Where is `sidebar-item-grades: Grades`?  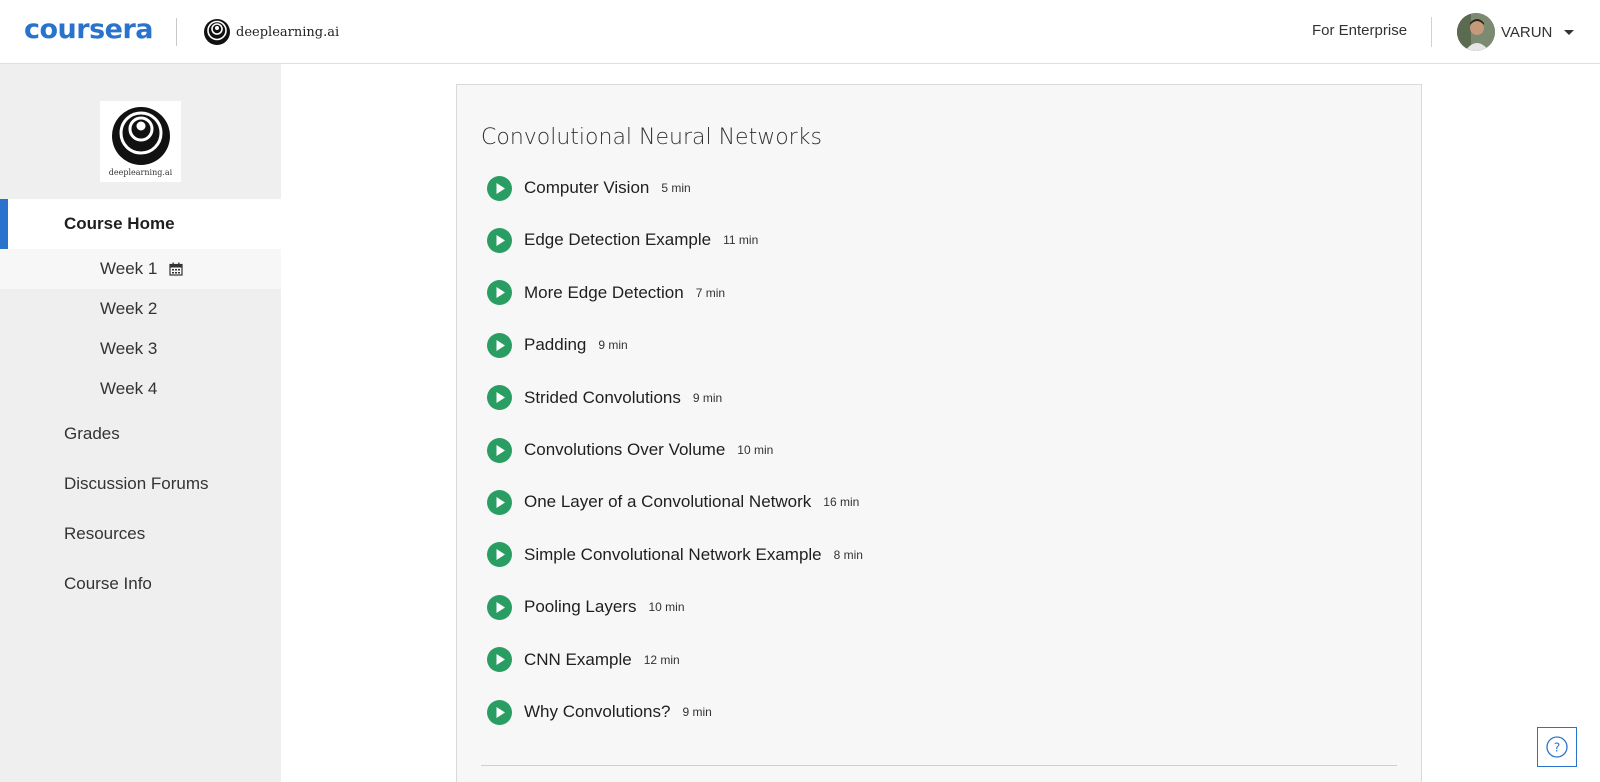 sidebar-item-grades: Grades is located at coordinates (140, 434).